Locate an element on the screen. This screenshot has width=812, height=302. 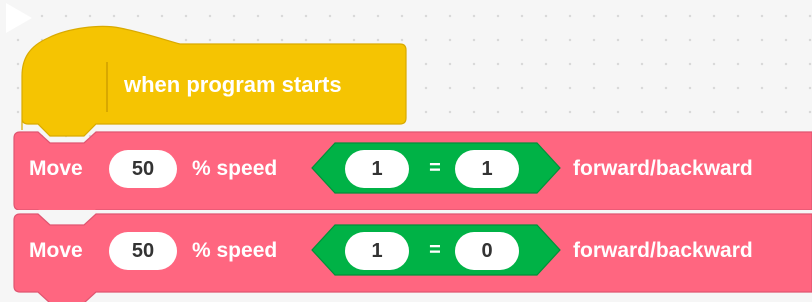
hat-divider is located at coordinates (107, 87).